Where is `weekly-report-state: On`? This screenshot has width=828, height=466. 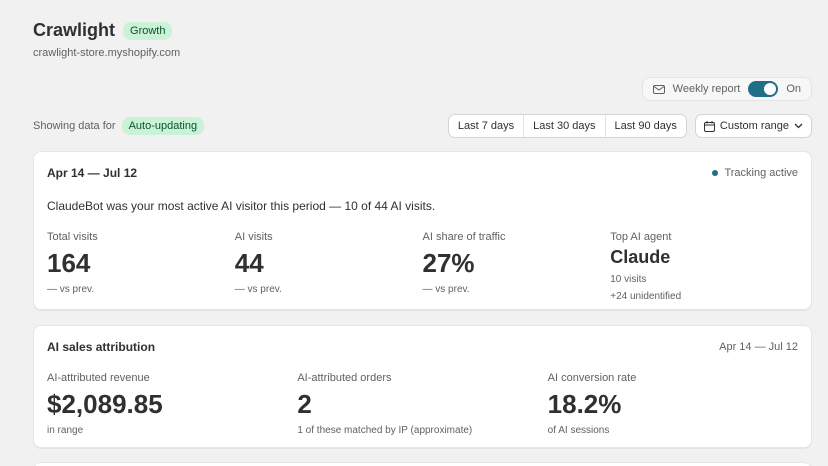 weekly-report-state: On is located at coordinates (793, 89).